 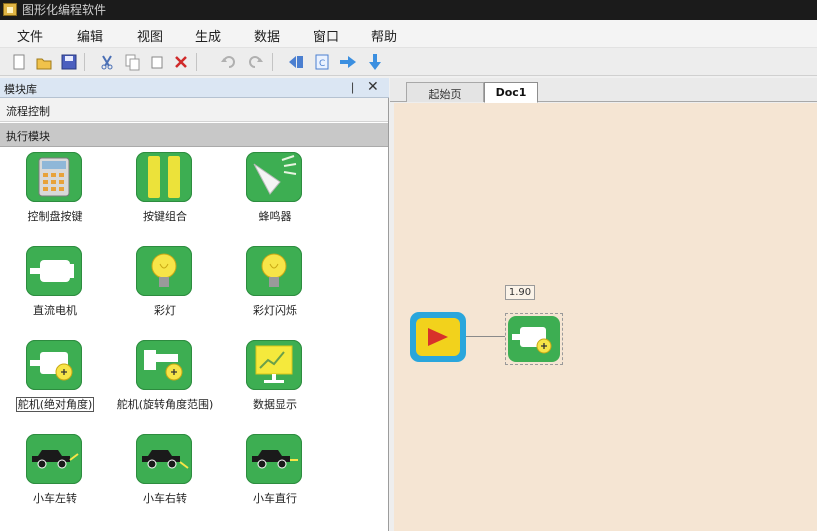 I want to click on module-label: 舵机(旋转角度范围), so click(x=165, y=404).